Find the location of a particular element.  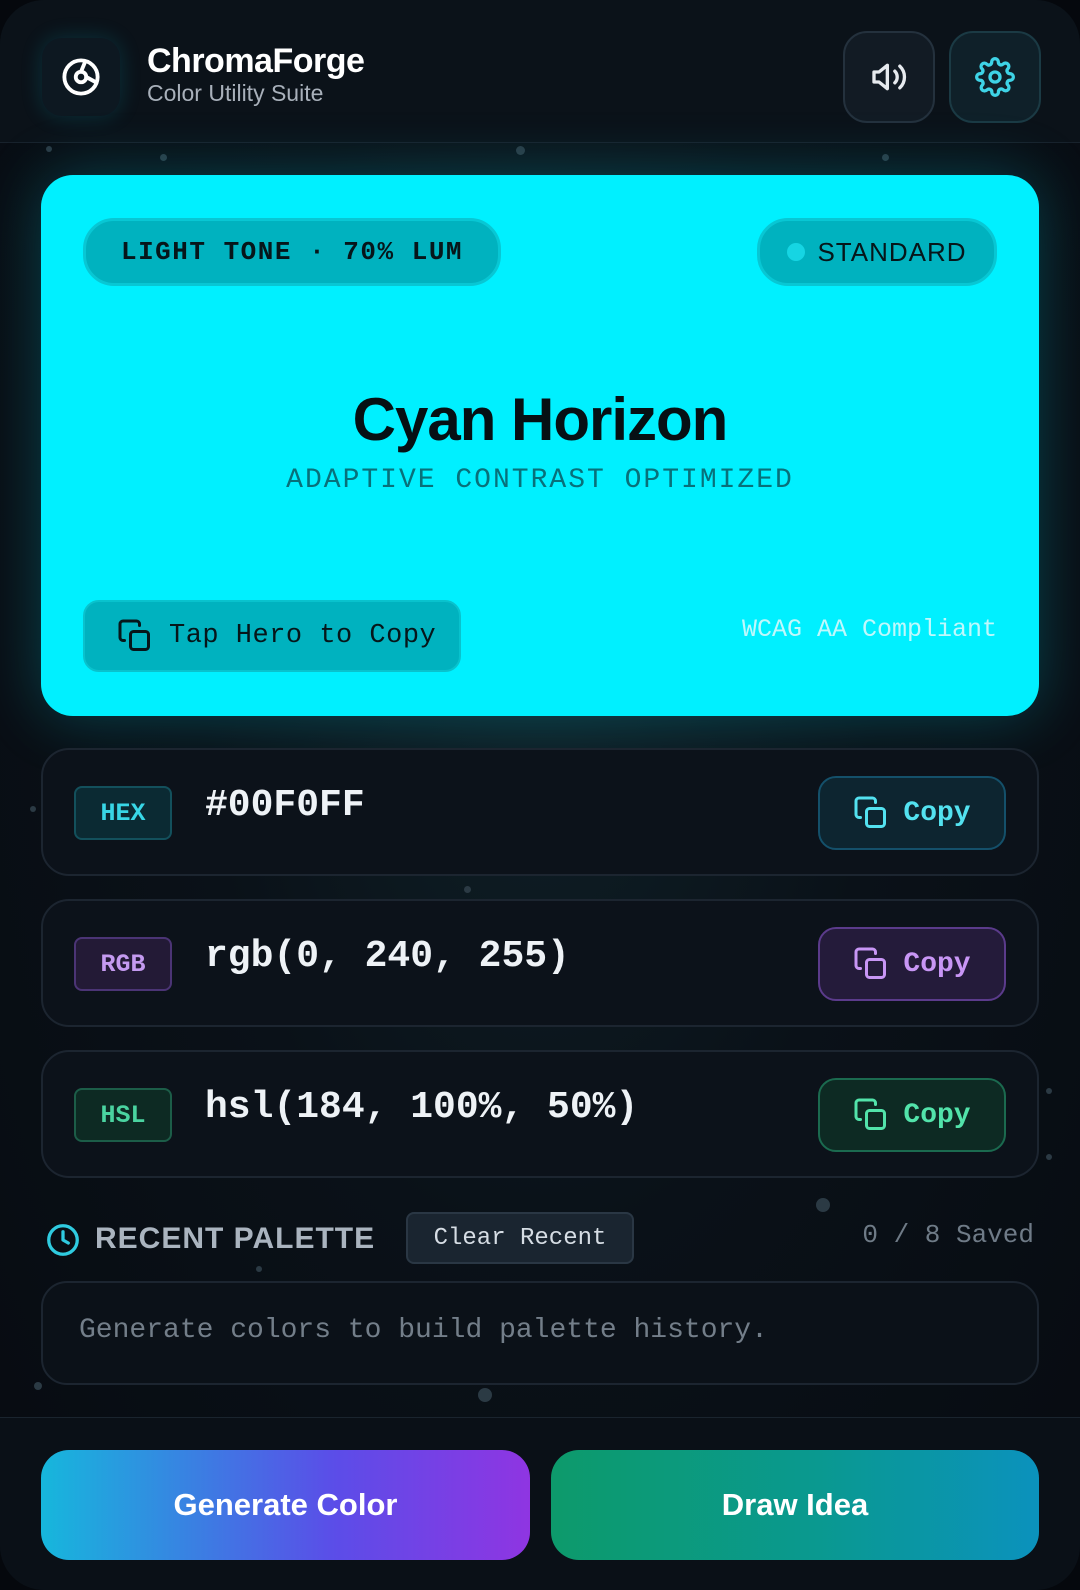

mode-badge-label: STANDARD is located at coordinates (892, 251).